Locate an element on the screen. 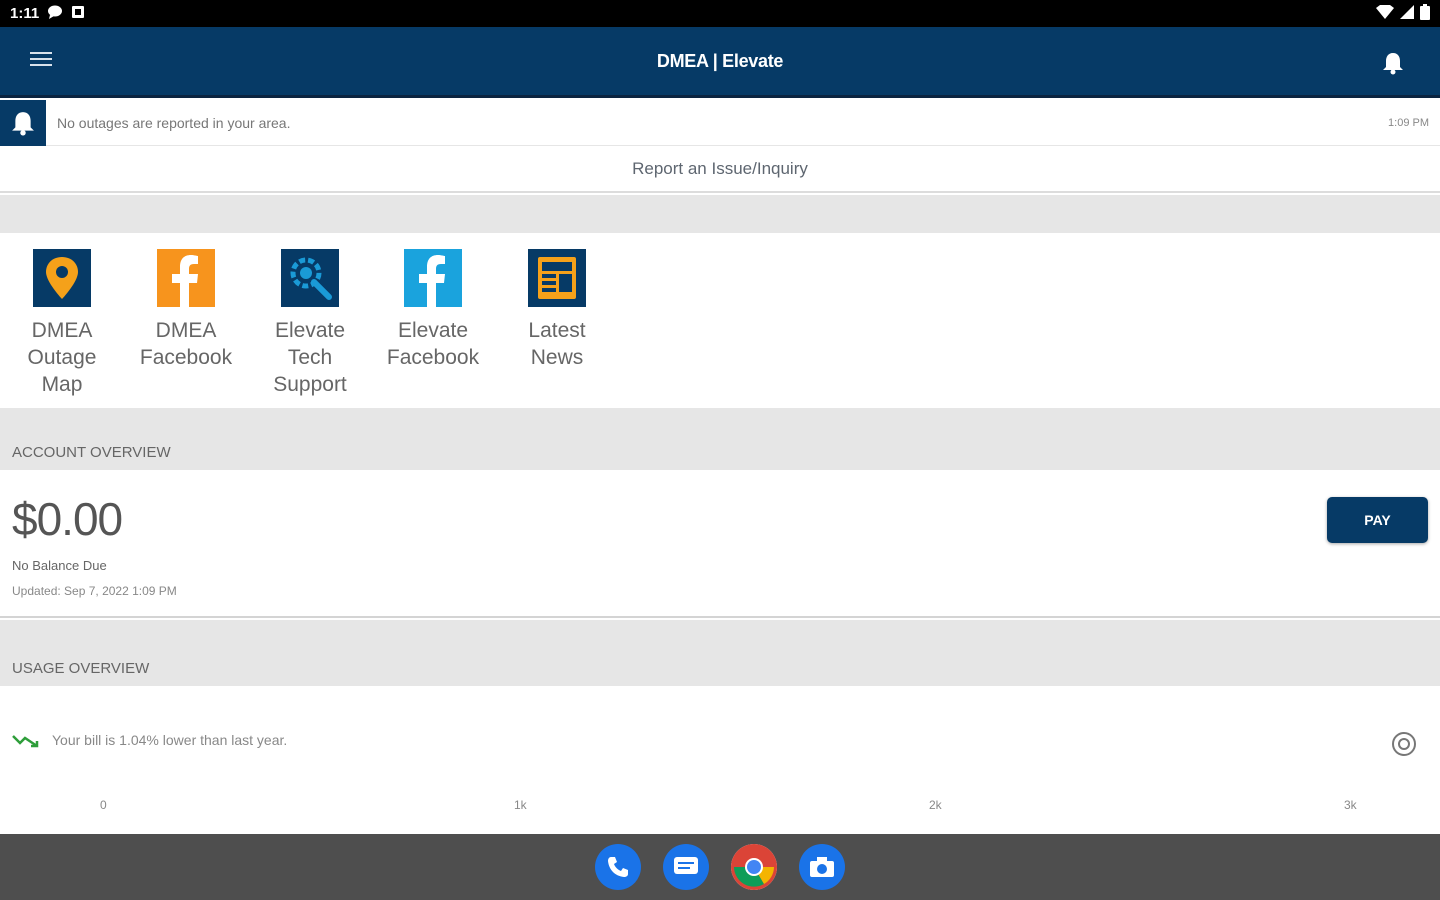 The image size is (1440, 900). chrome-app-icon is located at coordinates (754, 867).